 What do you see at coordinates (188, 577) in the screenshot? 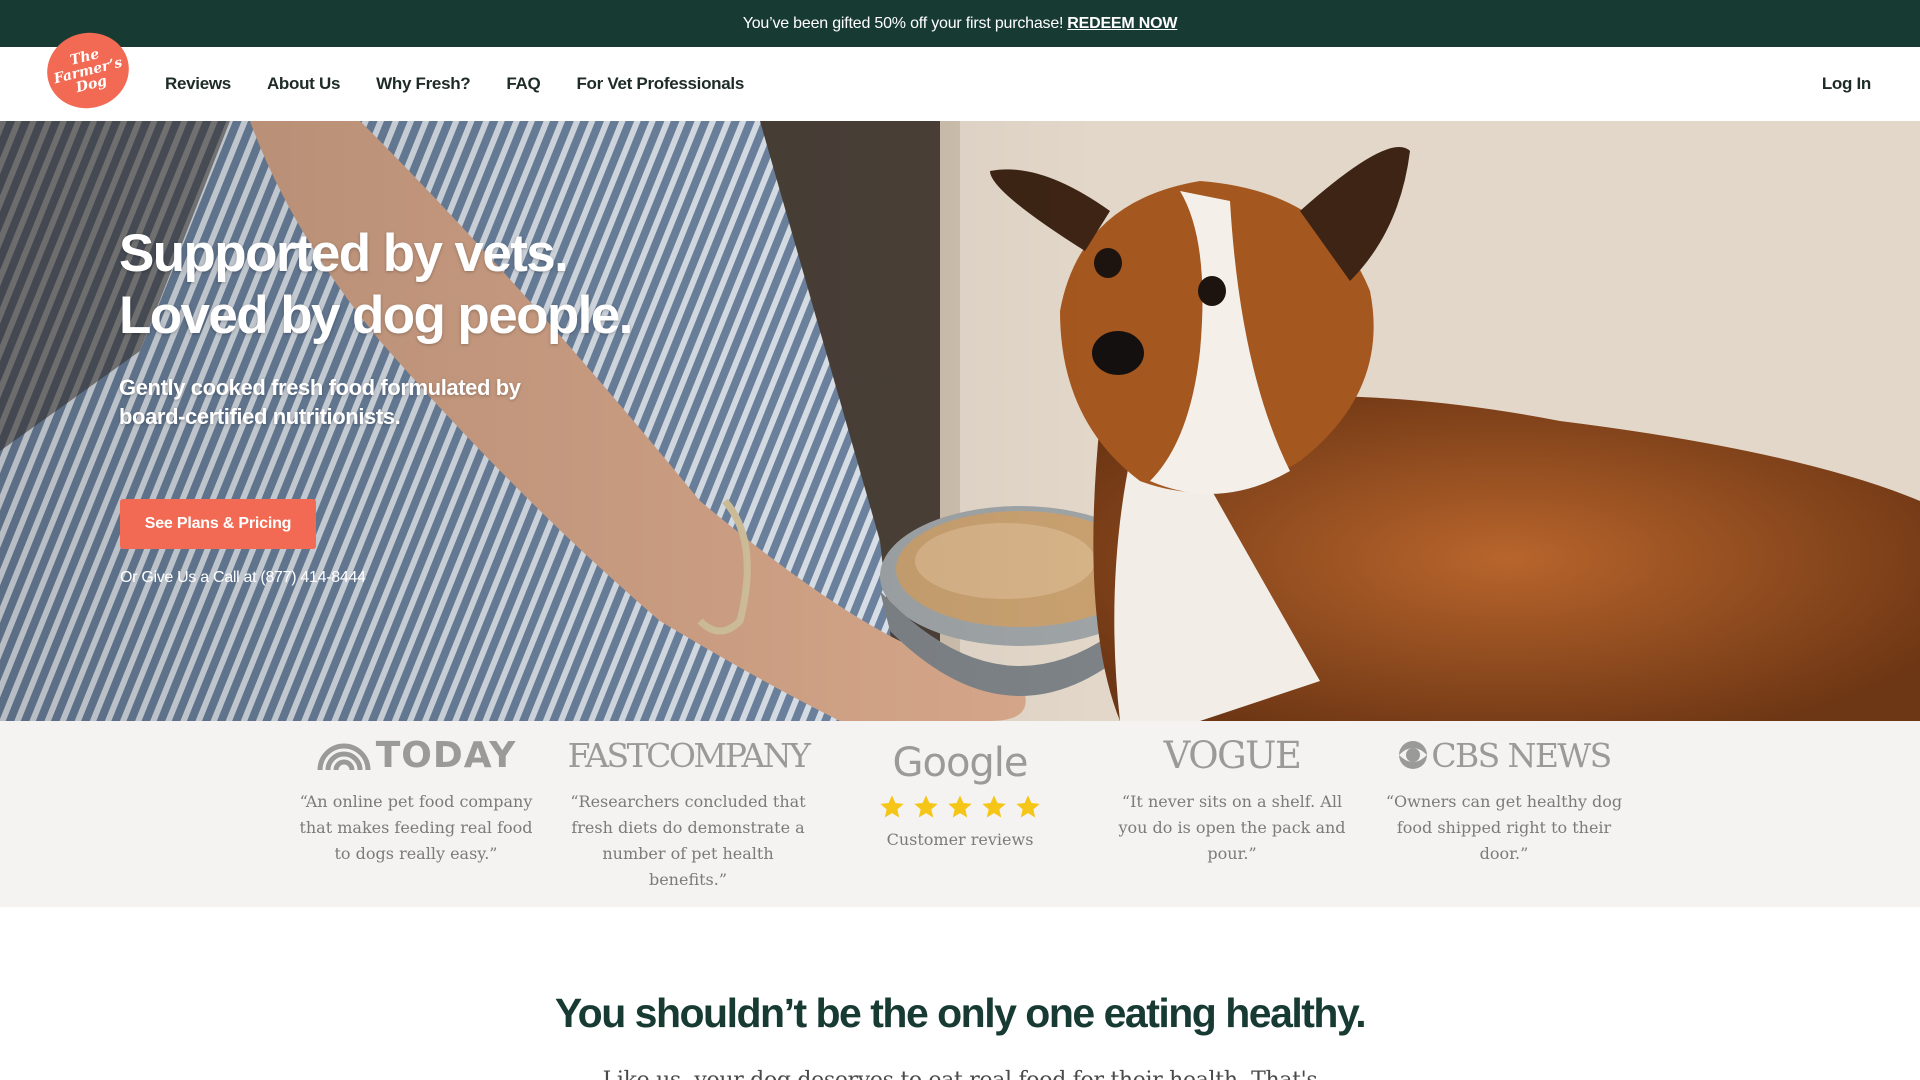
I see `call-prefix: Or Give Us a Call at` at bounding box center [188, 577].